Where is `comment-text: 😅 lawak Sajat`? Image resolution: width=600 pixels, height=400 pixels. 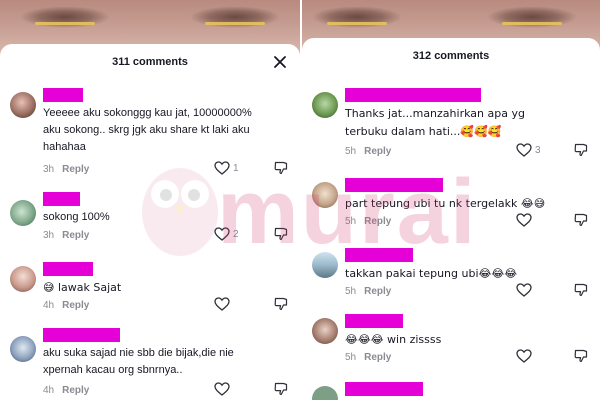 comment-text: 😅 lawak Sajat is located at coordinates (152, 288).